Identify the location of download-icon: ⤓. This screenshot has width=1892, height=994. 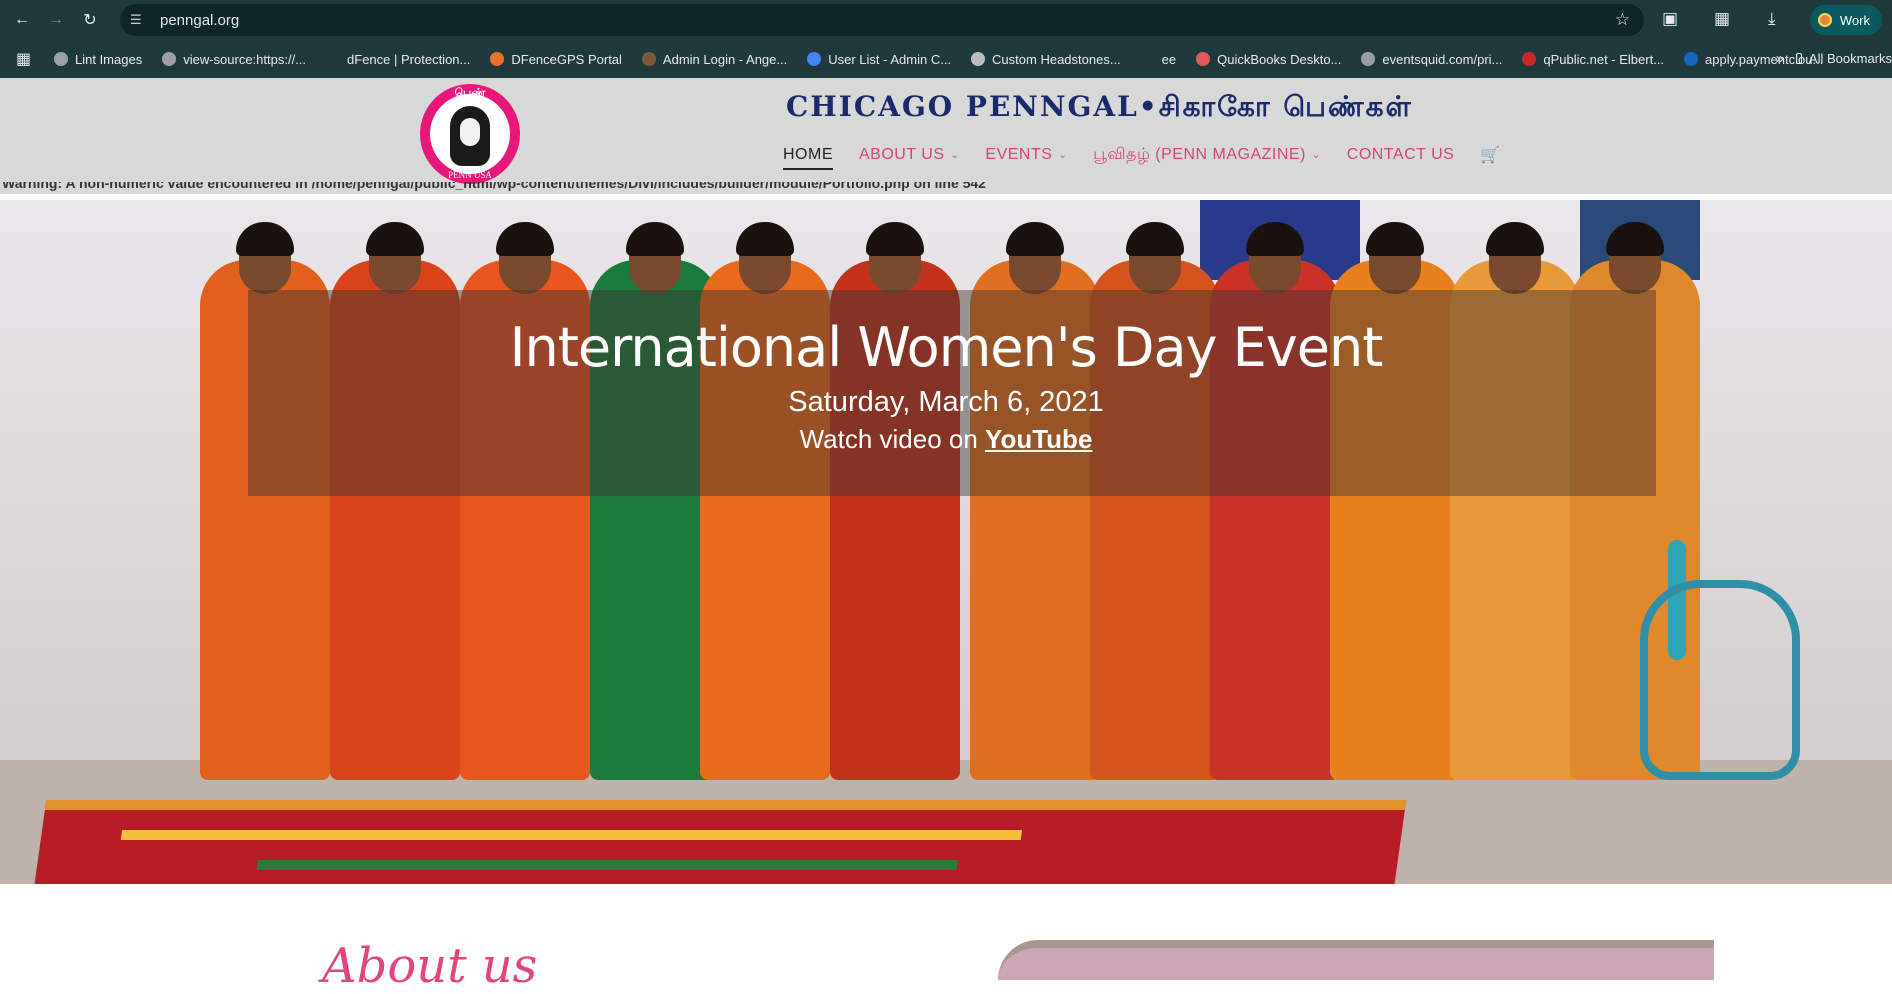
(1772, 19).